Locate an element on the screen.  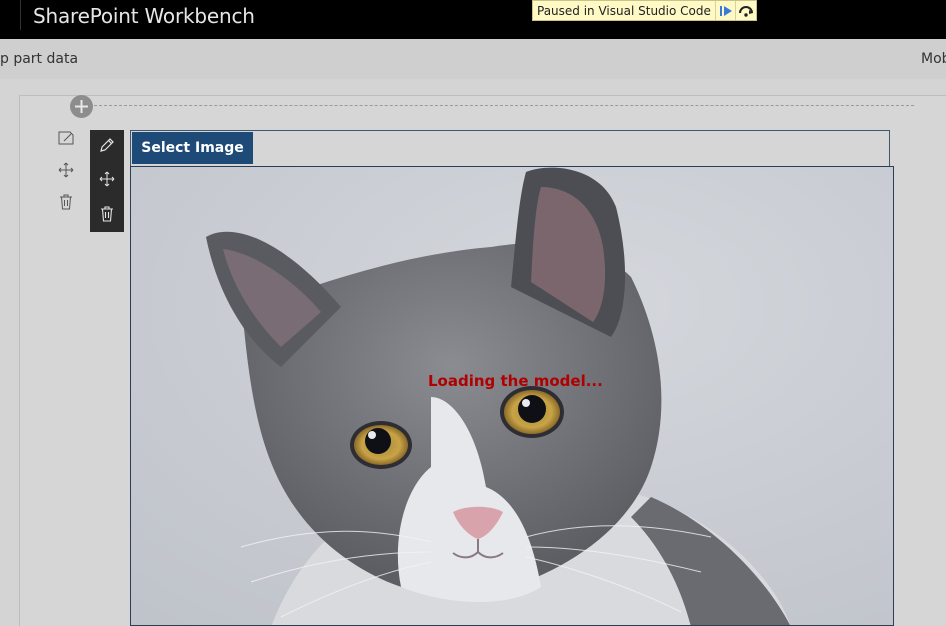
edit-section-icon is located at coordinates (66, 138).